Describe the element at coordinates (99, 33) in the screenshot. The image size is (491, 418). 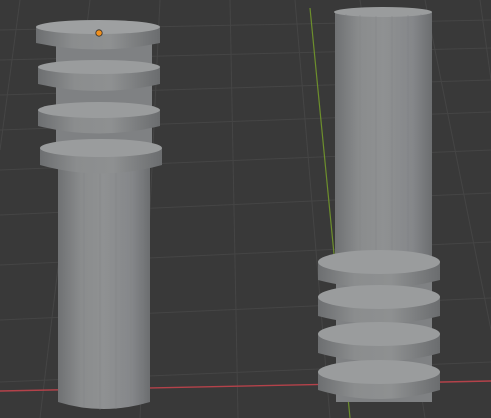
I see `object-origin-dot` at that location.